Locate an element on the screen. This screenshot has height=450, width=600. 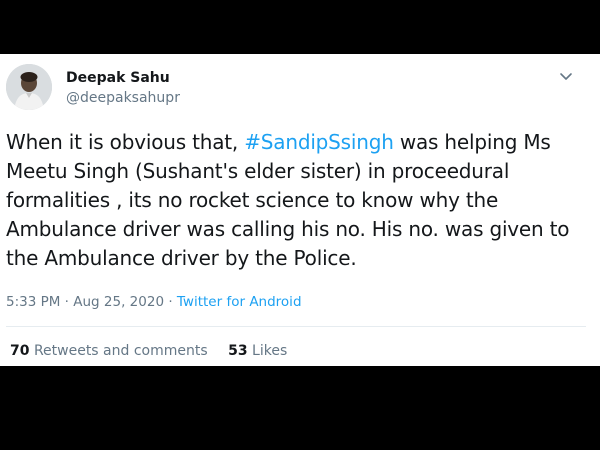
tweet-stats: 70 Retweets and comments 53 Likes is located at coordinates (156, 351).